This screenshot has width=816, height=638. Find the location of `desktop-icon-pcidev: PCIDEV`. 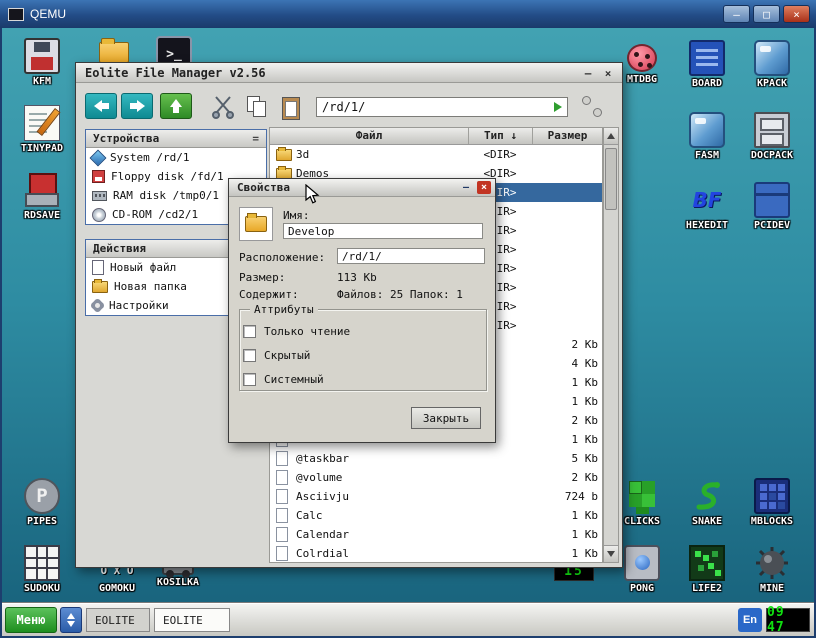

desktop-icon-pcidev: PCIDEV is located at coordinates (772, 206).